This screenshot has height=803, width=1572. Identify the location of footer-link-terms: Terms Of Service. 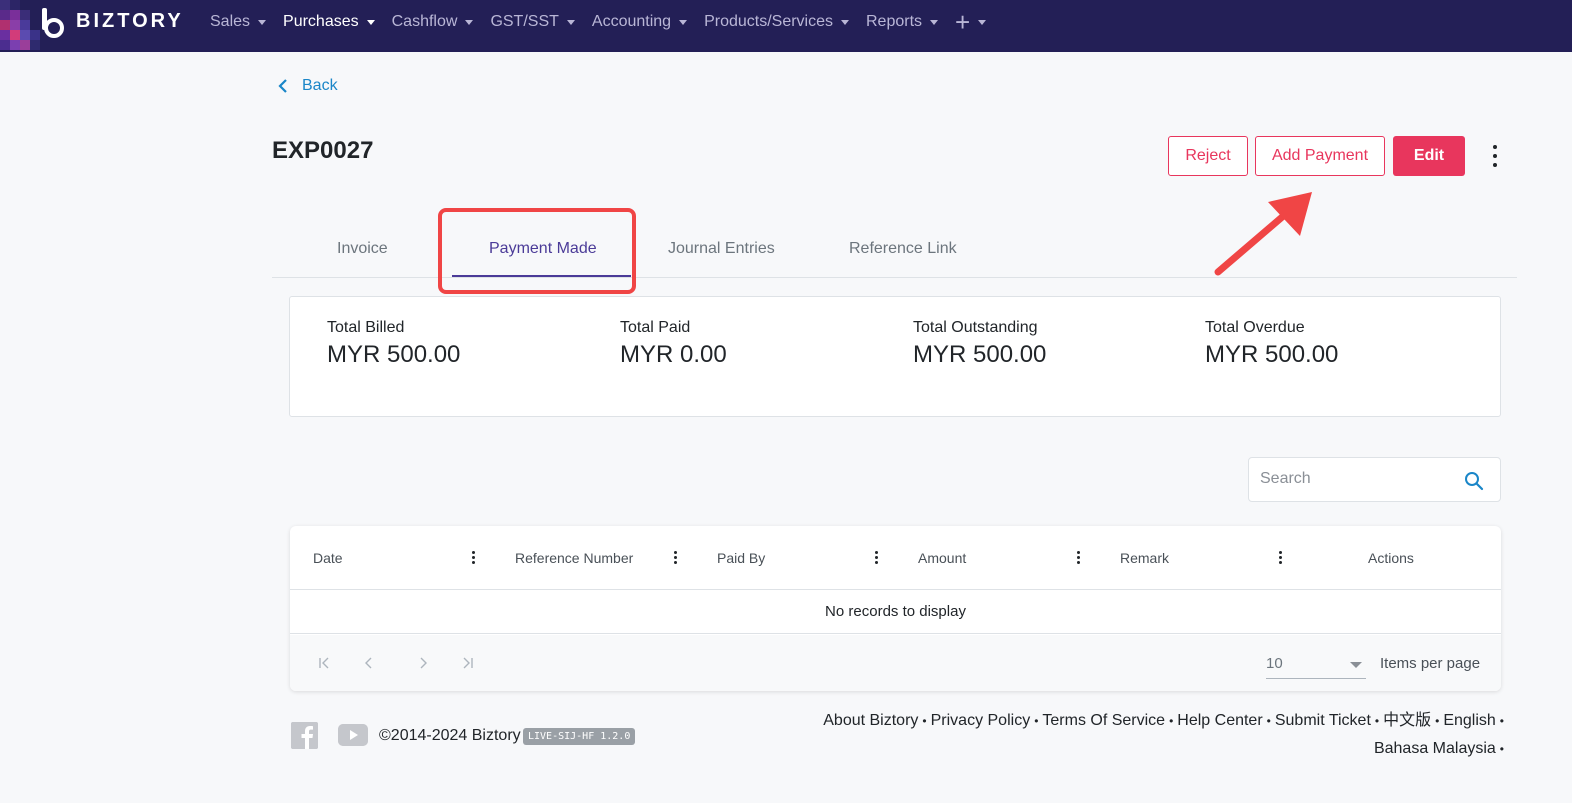
(1103, 720).